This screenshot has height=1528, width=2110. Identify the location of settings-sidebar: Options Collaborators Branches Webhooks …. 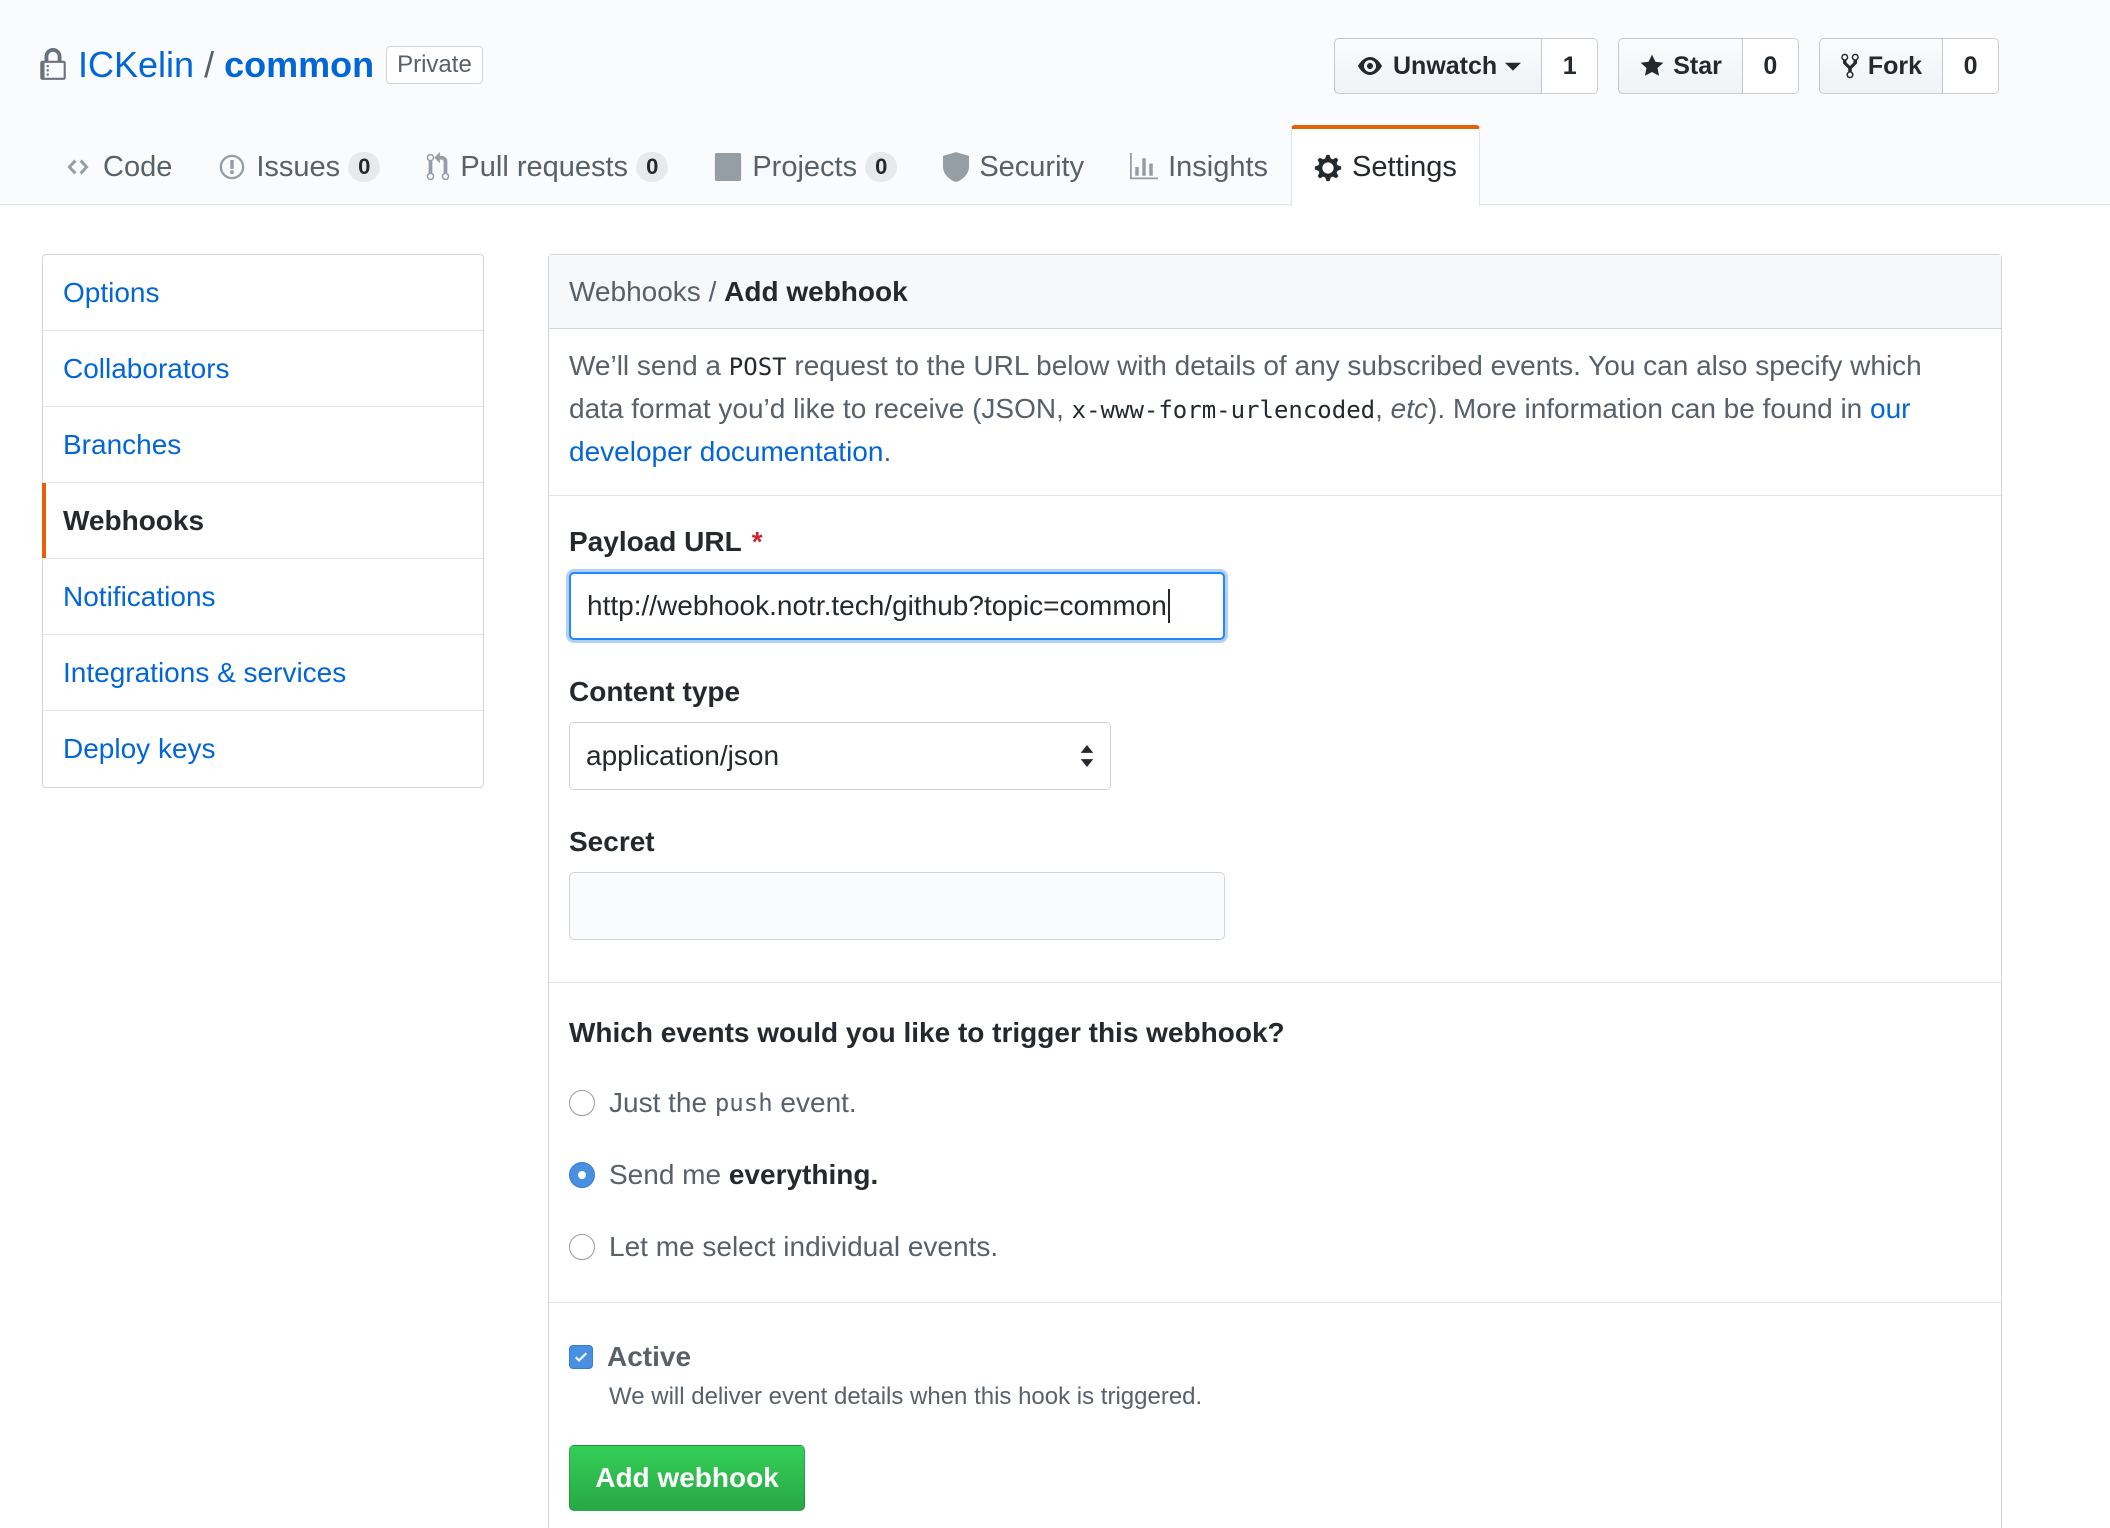
(263, 521).